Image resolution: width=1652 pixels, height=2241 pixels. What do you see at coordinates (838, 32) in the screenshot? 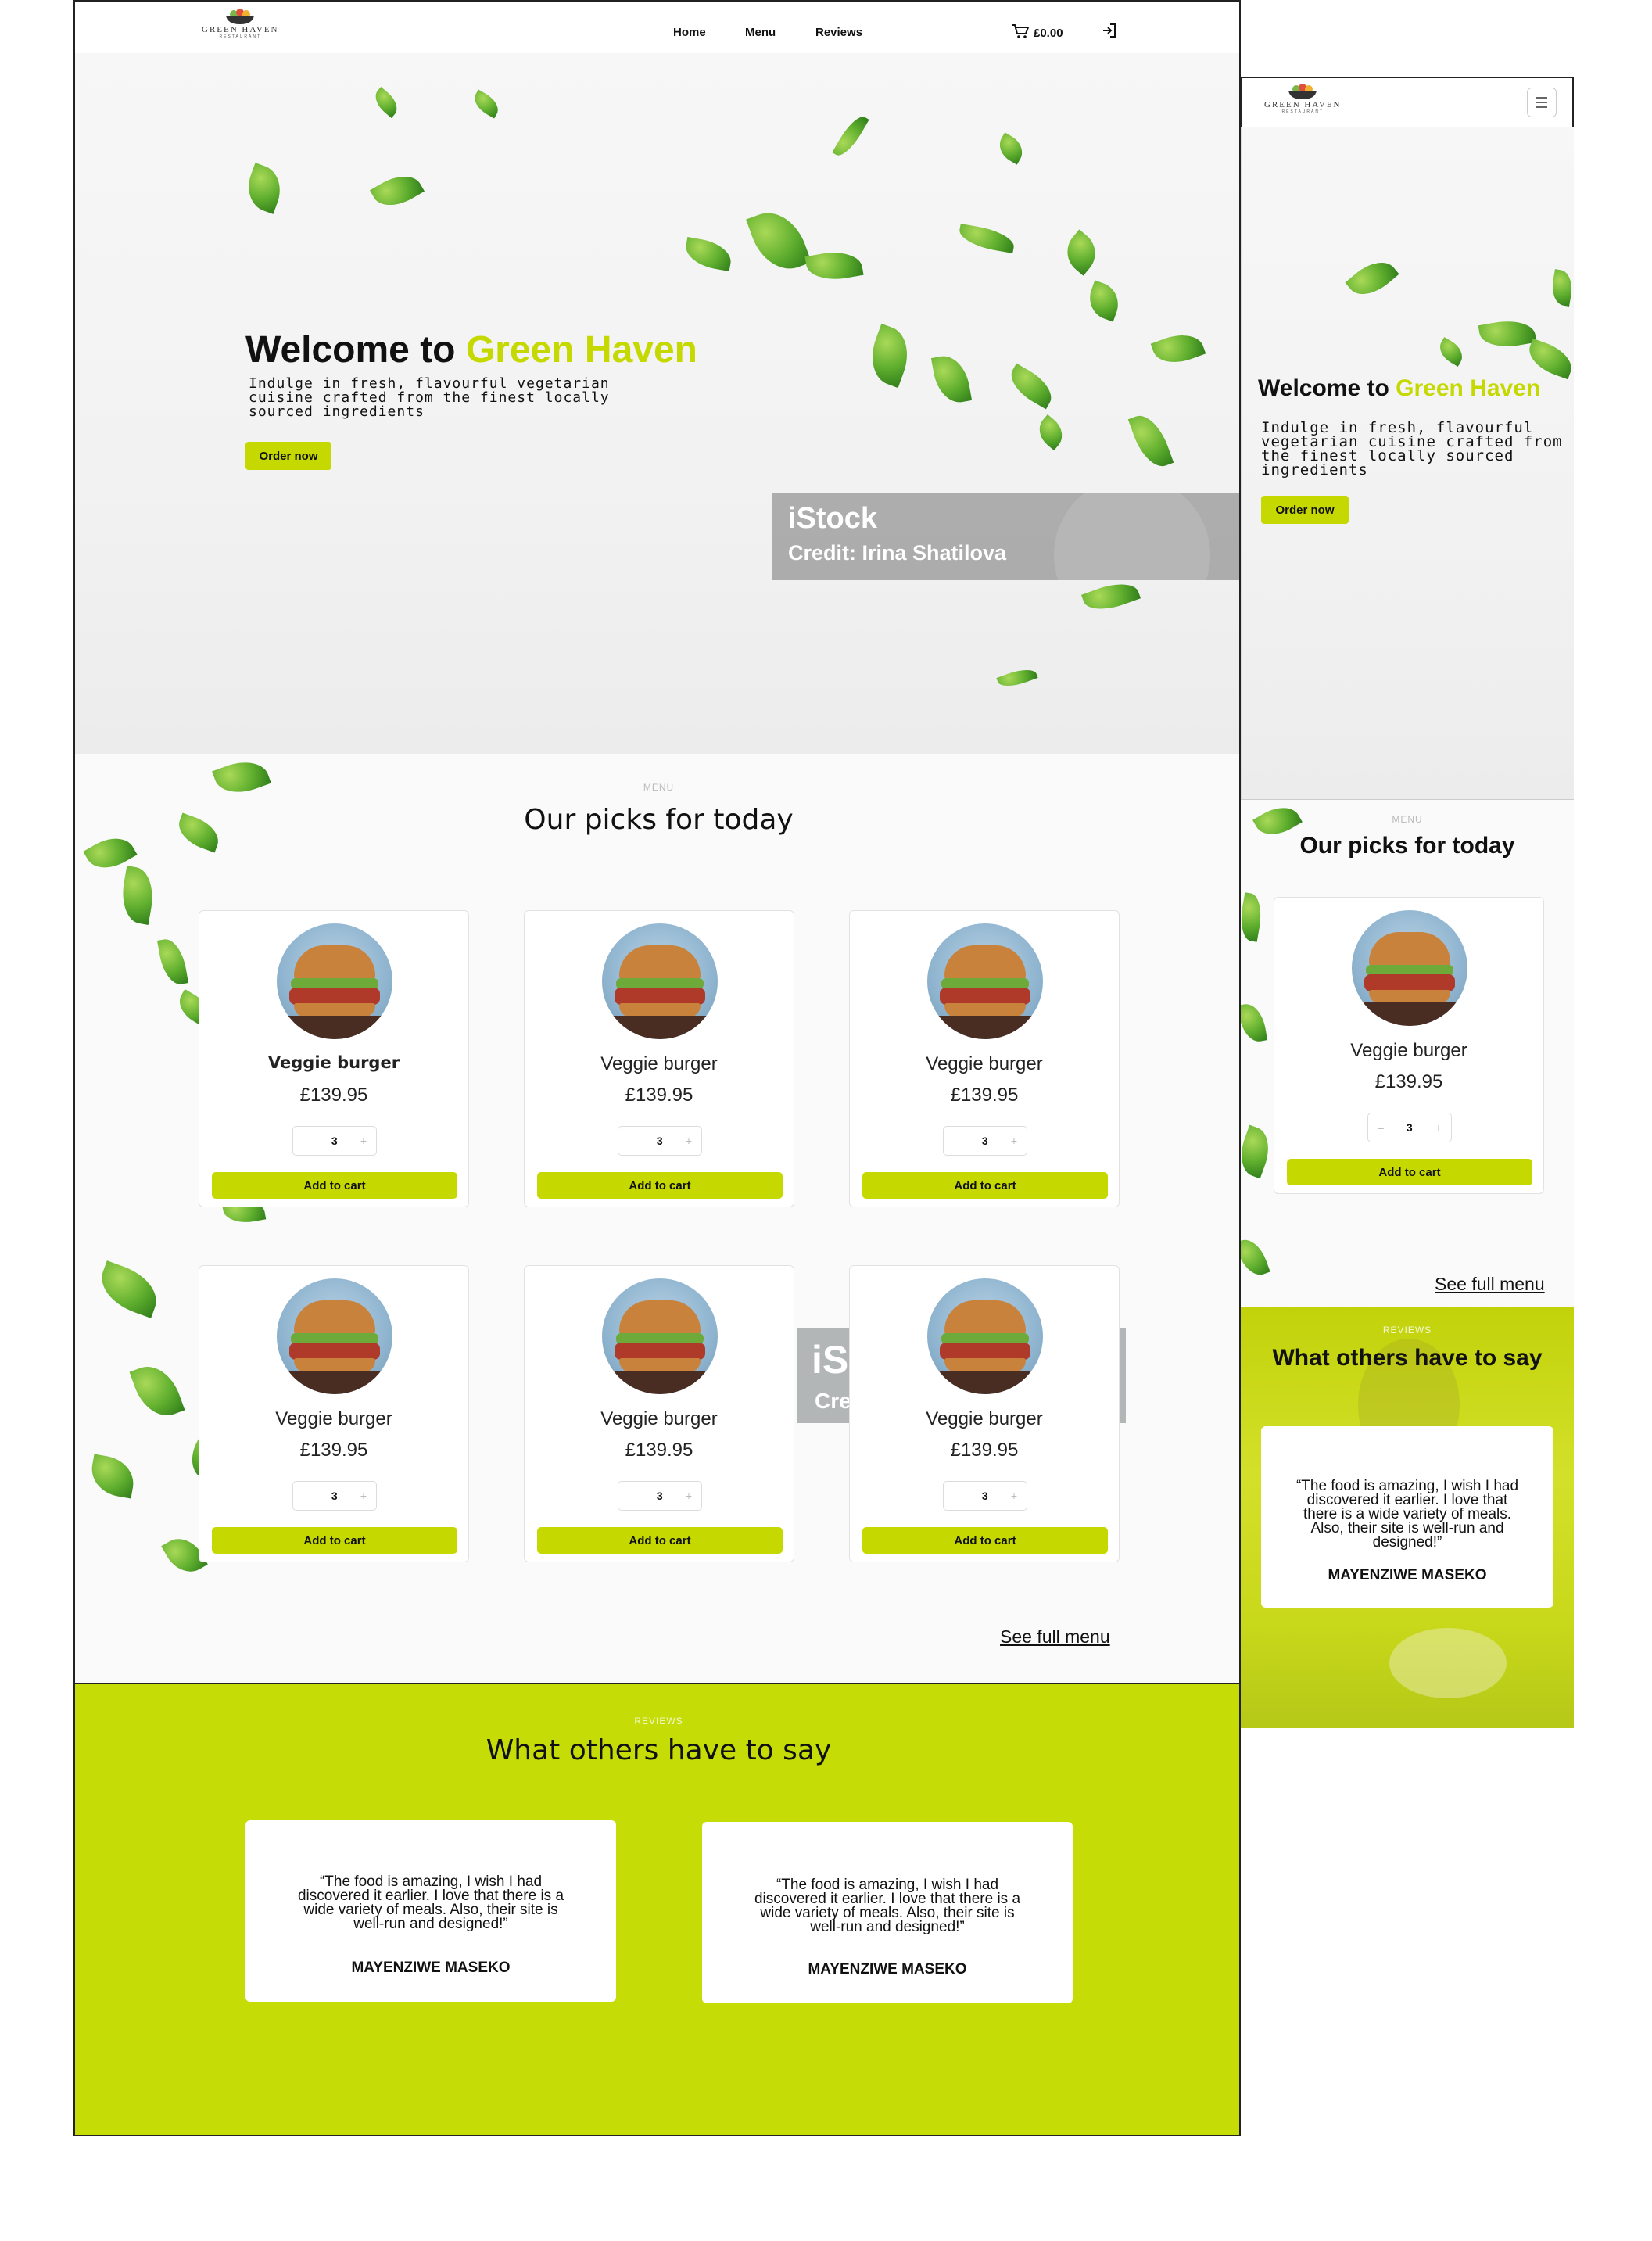
I see `nav-reviews: Reviews` at bounding box center [838, 32].